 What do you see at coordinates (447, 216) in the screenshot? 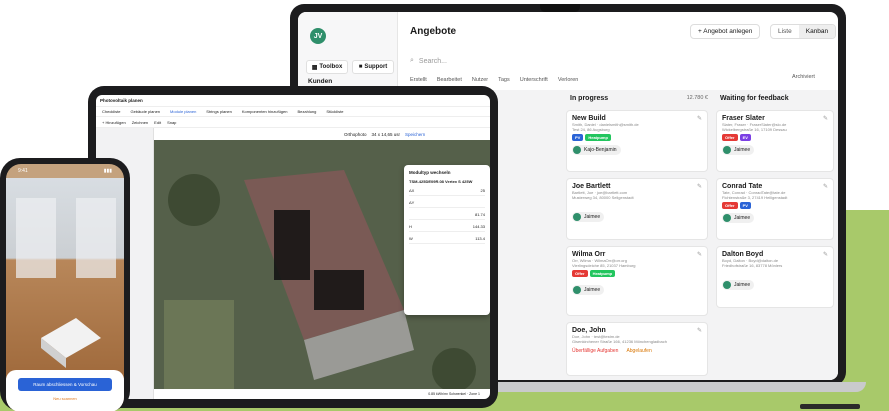
I see `field-angle: 81.74` at bounding box center [447, 216].